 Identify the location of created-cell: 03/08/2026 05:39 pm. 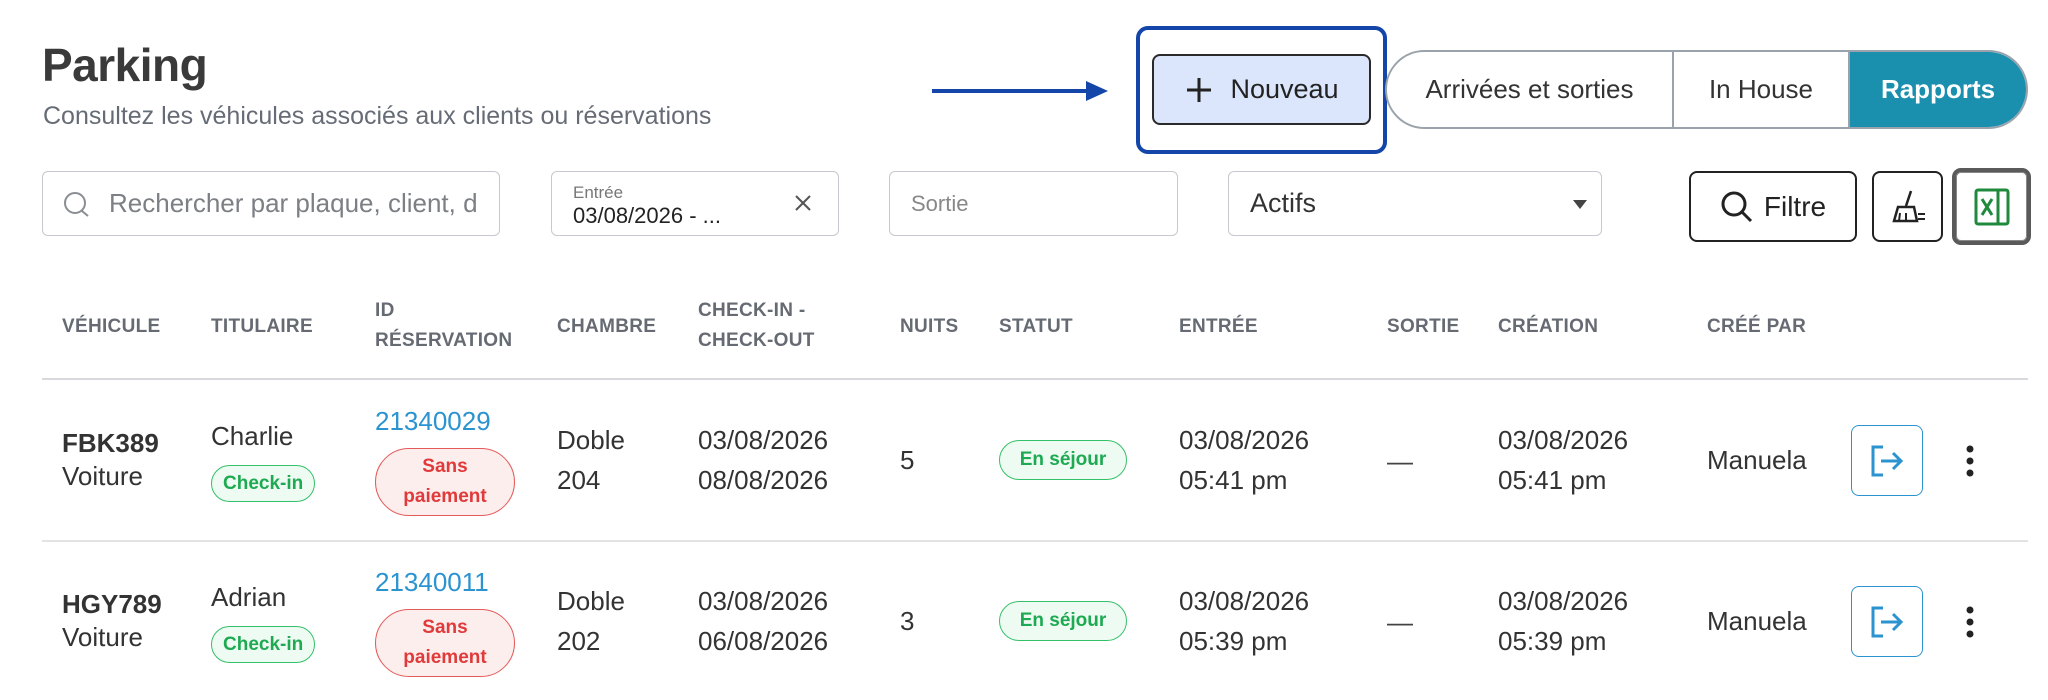
(1563, 621).